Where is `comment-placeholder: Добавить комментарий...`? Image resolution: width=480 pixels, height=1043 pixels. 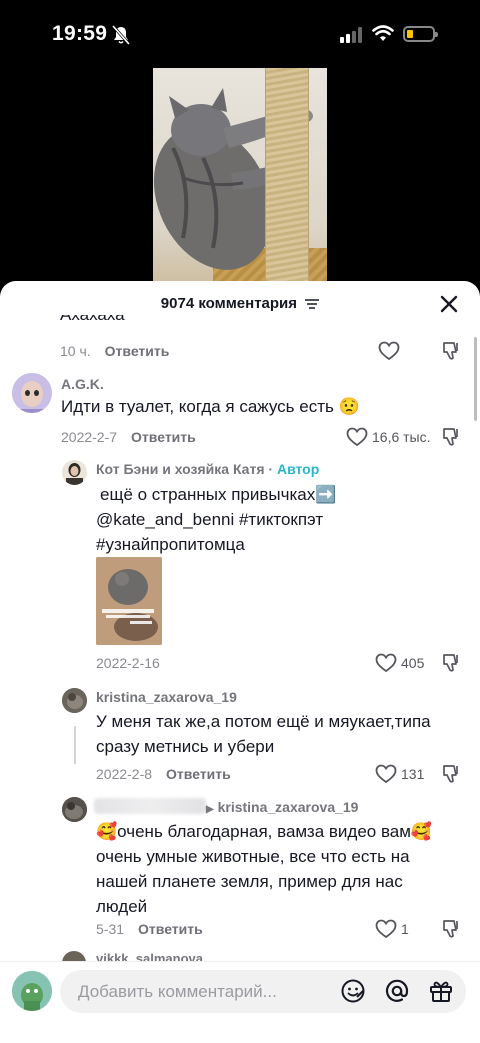 comment-placeholder: Добавить комментарий... is located at coordinates (177, 991).